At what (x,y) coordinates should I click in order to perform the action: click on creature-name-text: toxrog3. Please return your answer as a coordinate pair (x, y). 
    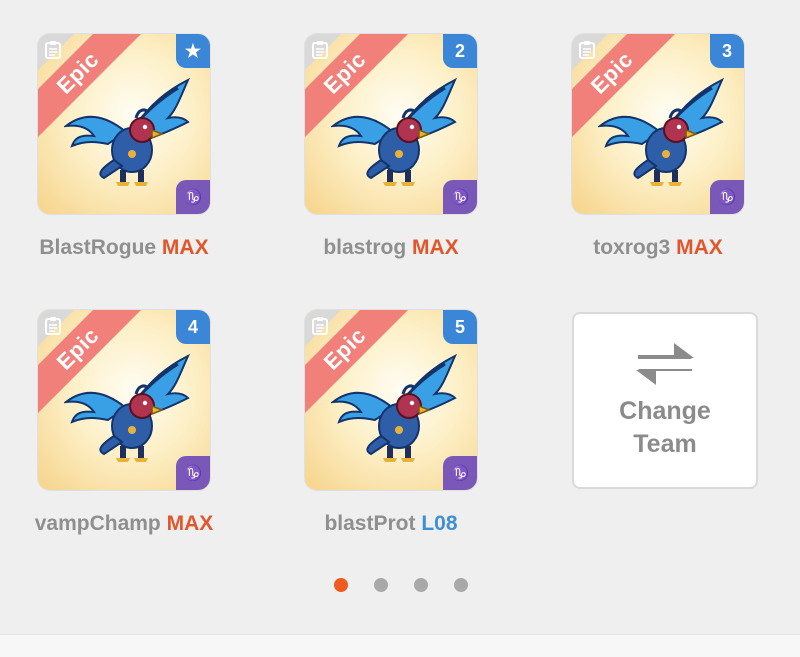
    Looking at the image, I should click on (632, 247).